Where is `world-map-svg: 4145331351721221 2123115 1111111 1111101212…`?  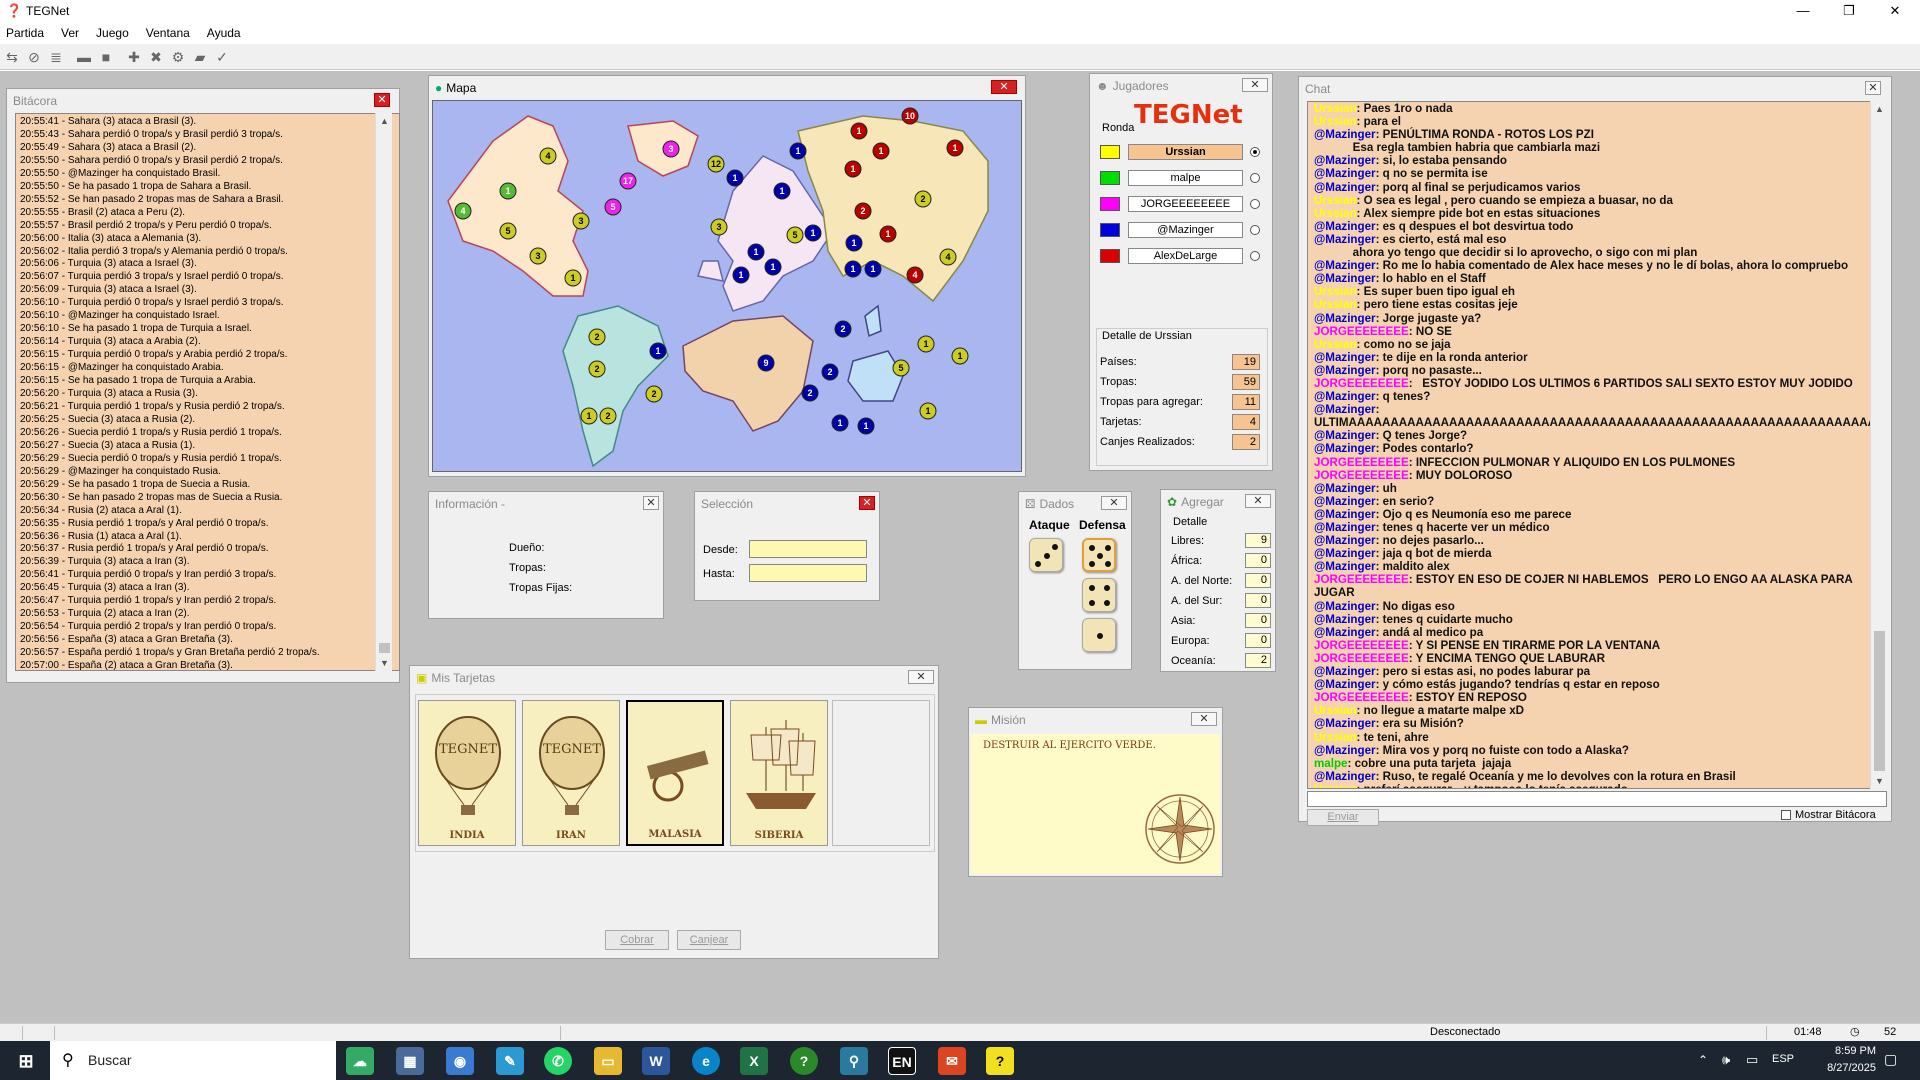
world-map-svg: 4145331351721221 2123115 1111111 1111101212… is located at coordinates (727, 286).